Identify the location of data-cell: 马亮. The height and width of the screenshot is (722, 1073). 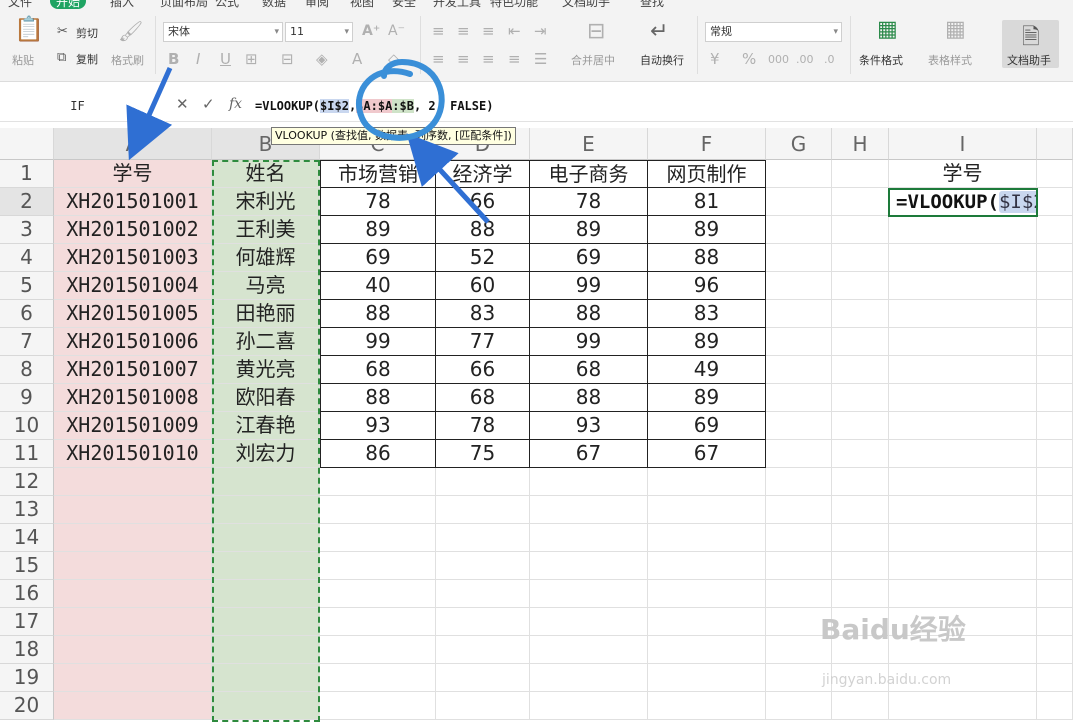
(266, 286).